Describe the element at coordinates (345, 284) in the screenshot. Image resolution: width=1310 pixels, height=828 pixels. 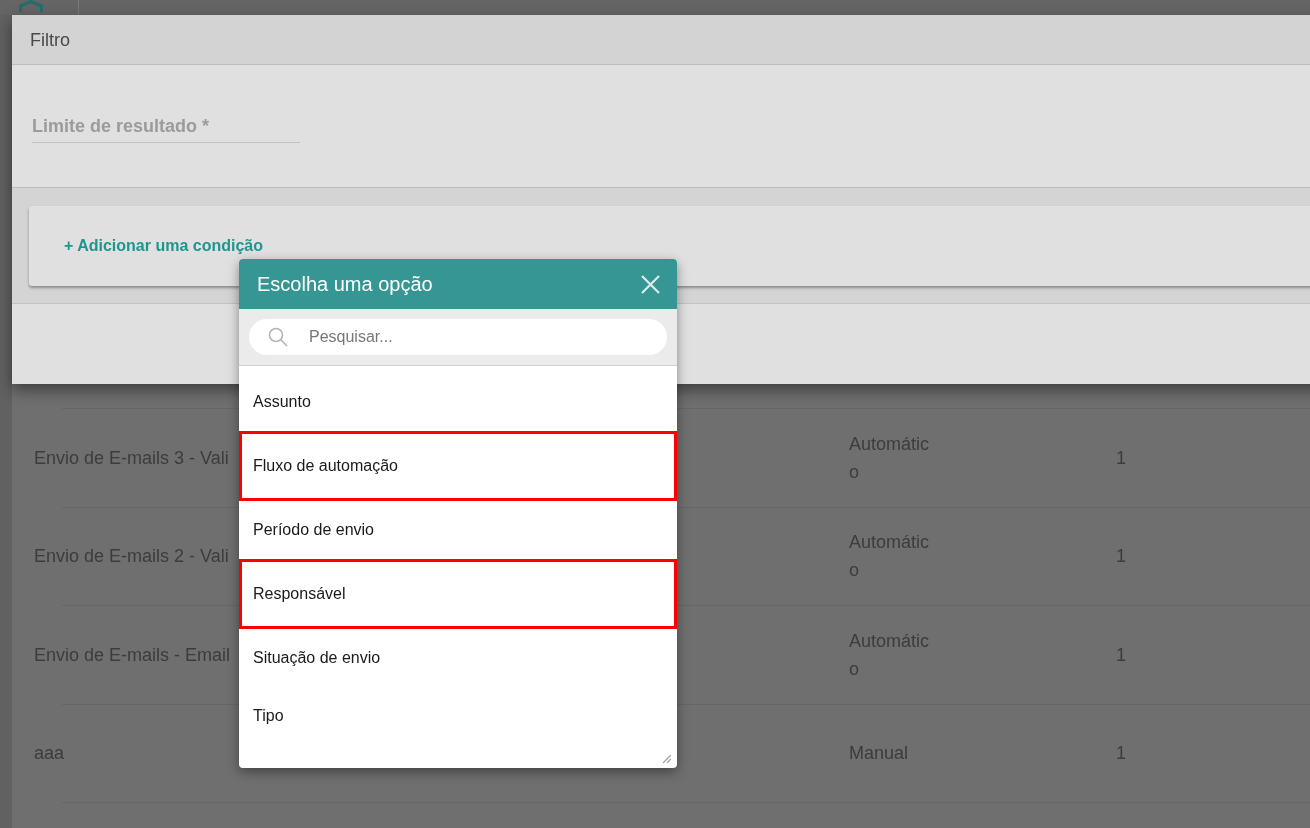
I see `picker-title: Escolha uma opção` at that location.